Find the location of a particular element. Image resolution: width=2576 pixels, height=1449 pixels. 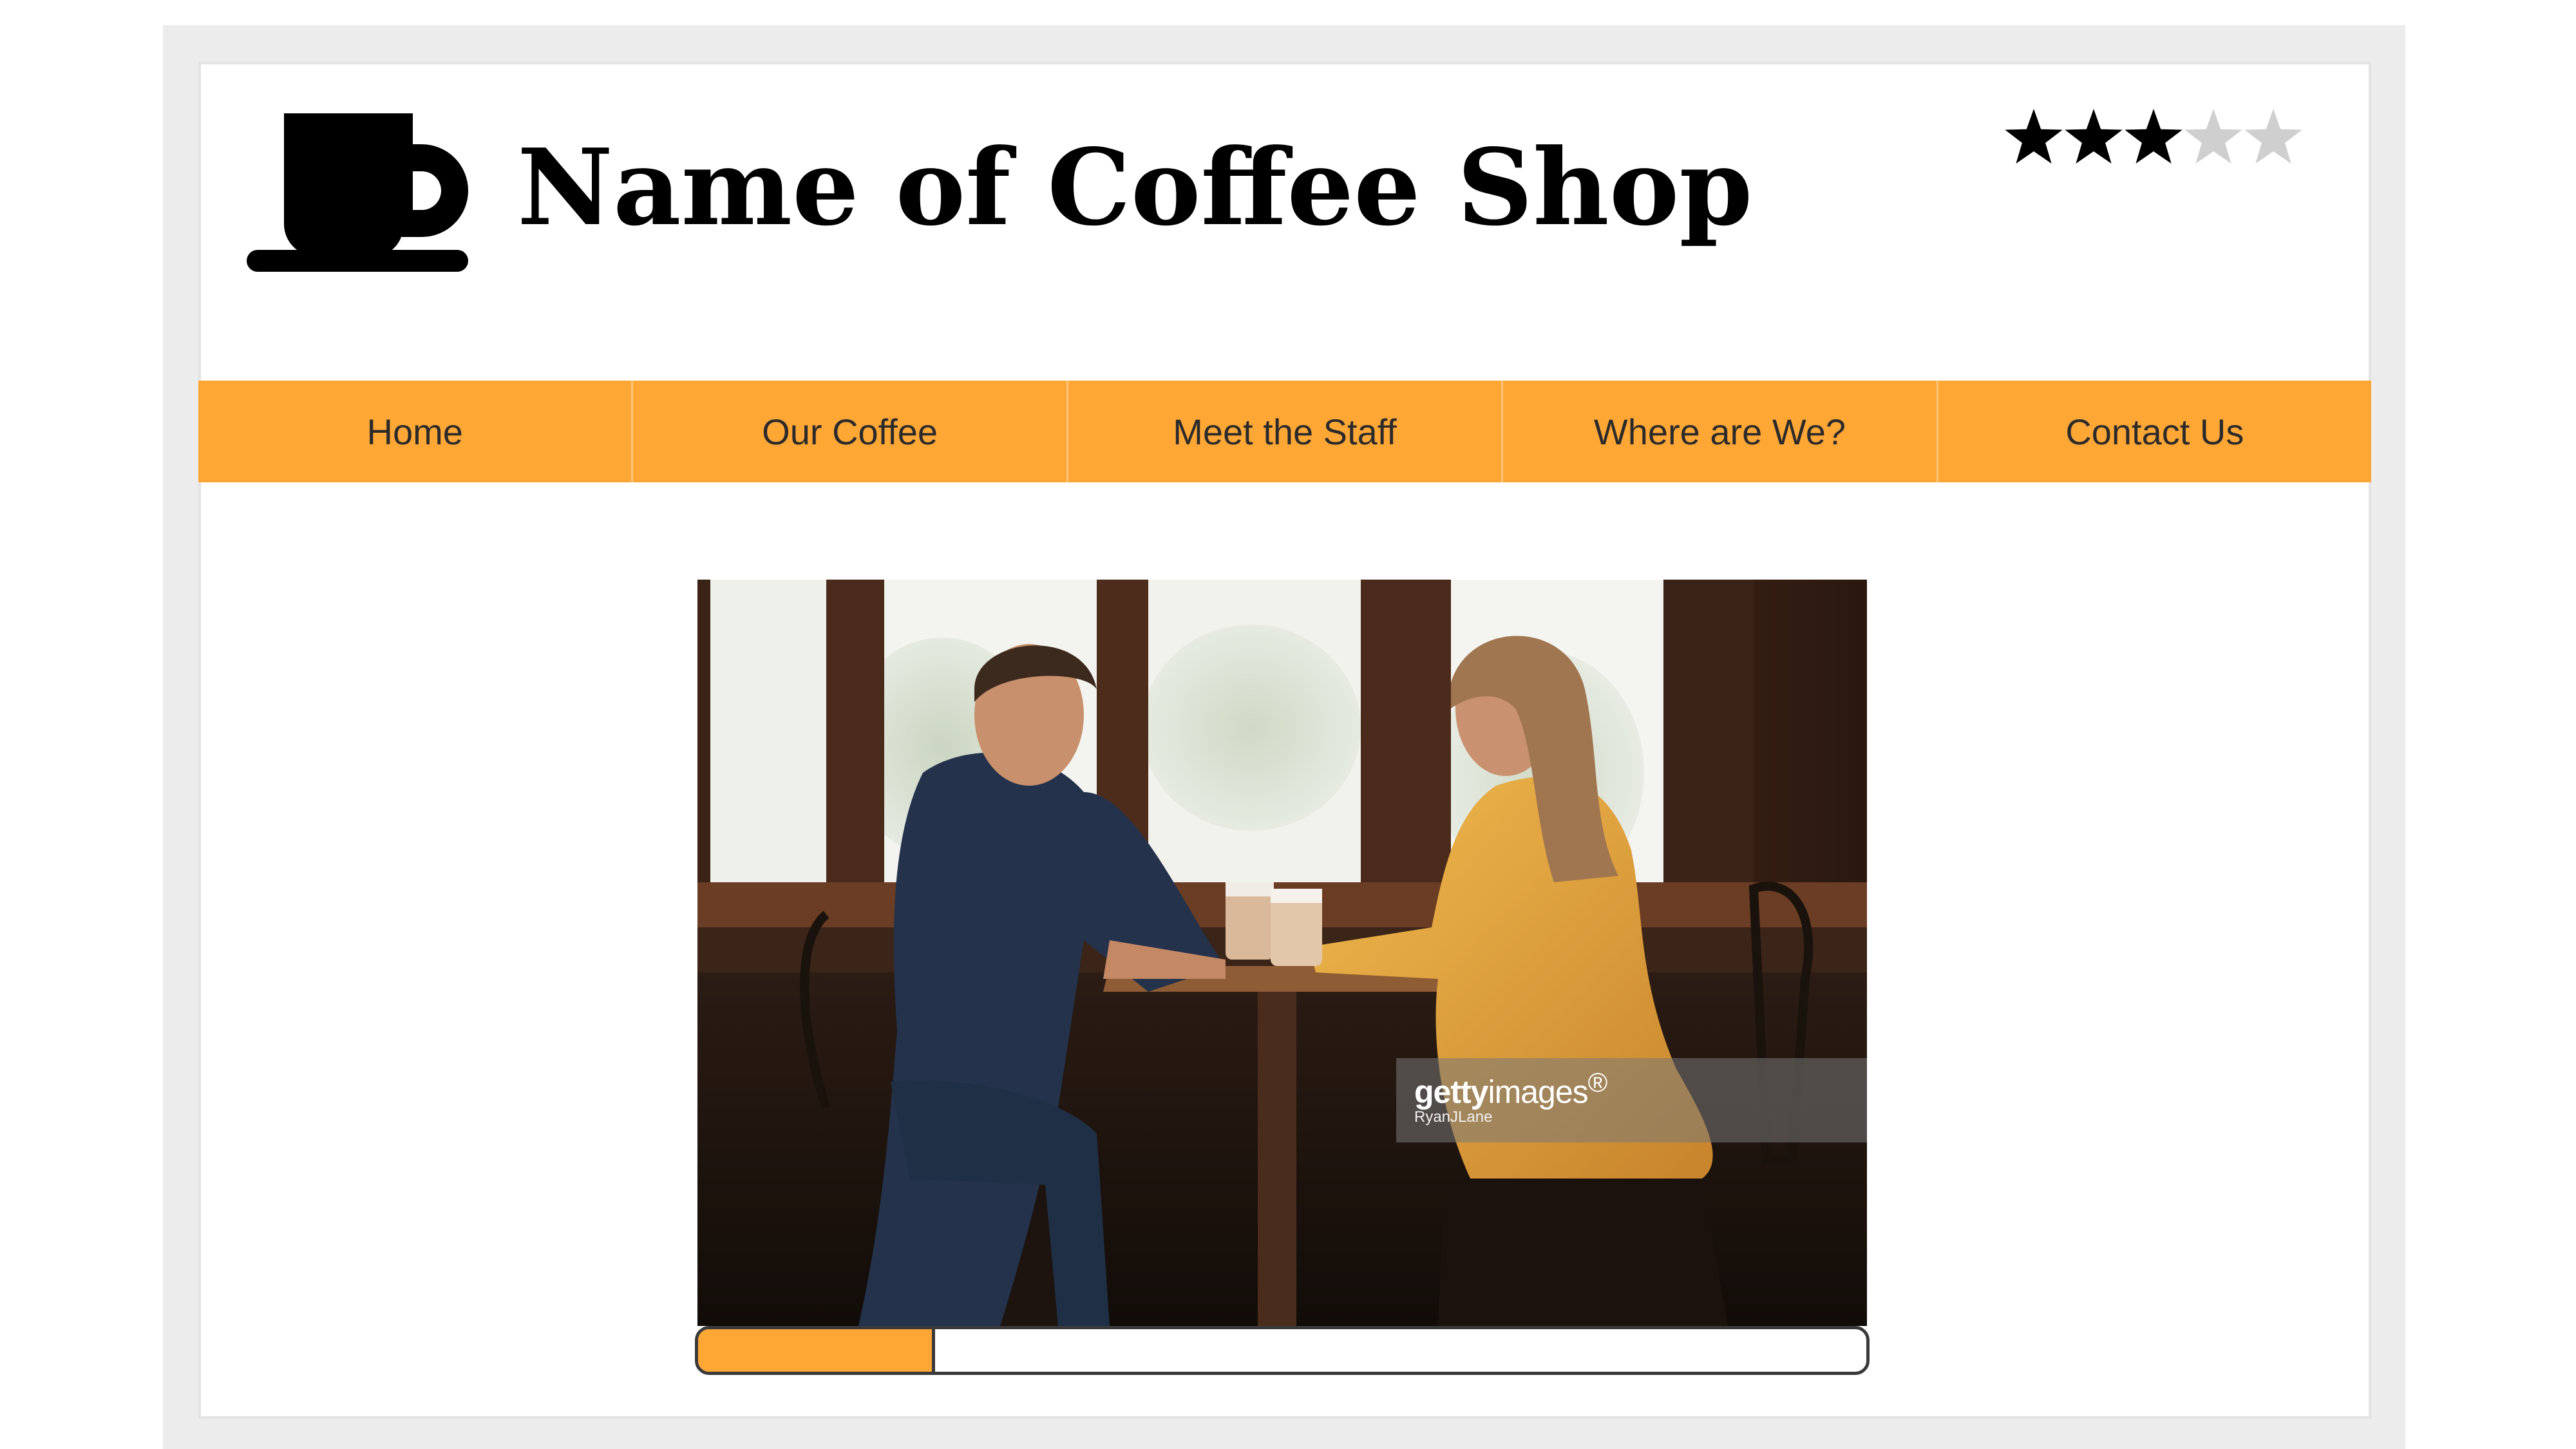

nav-meet-the-staff: Meet the Staff is located at coordinates (1285, 431).